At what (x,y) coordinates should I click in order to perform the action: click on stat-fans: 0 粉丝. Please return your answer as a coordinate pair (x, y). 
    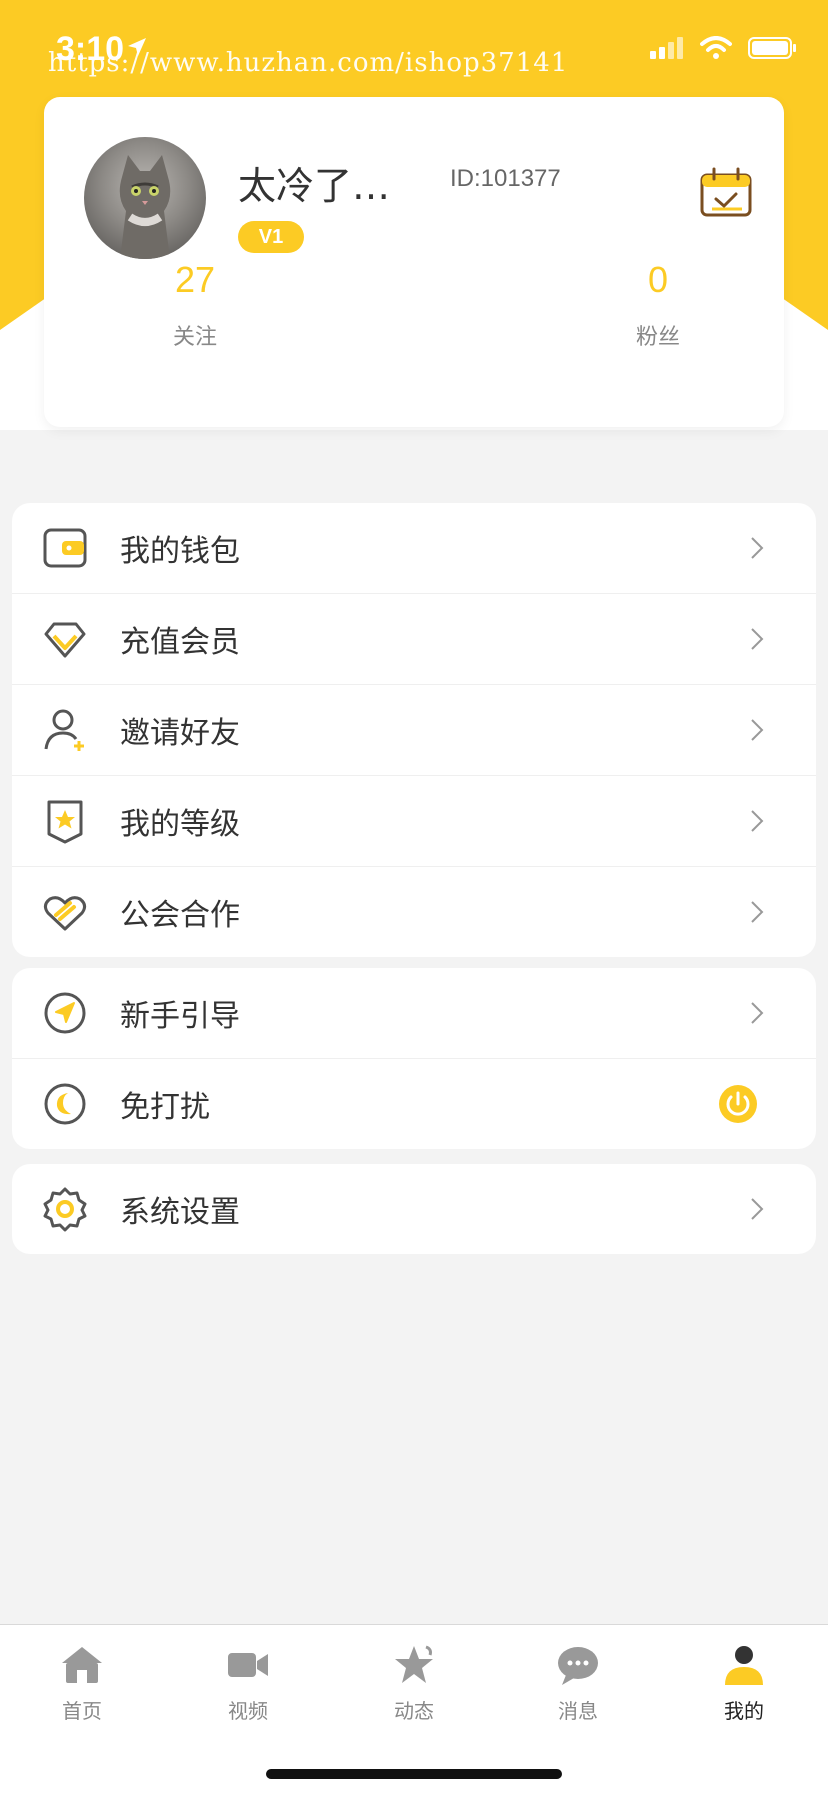
    Looking at the image, I should click on (658, 305).